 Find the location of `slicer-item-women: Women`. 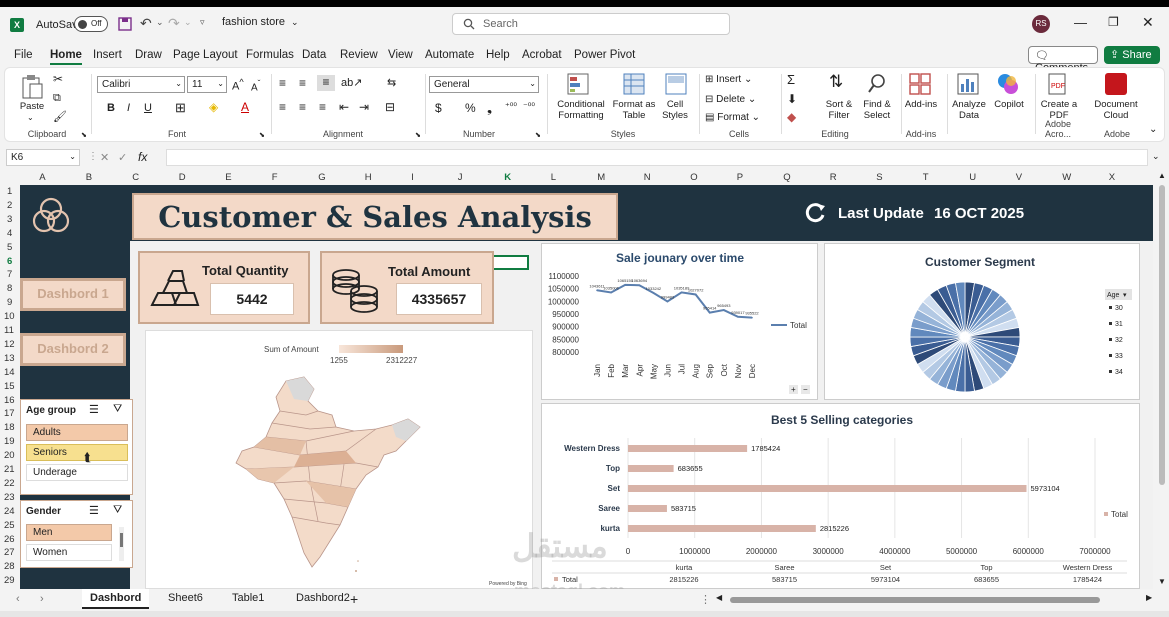

slicer-item-women: Women is located at coordinates (69, 552).